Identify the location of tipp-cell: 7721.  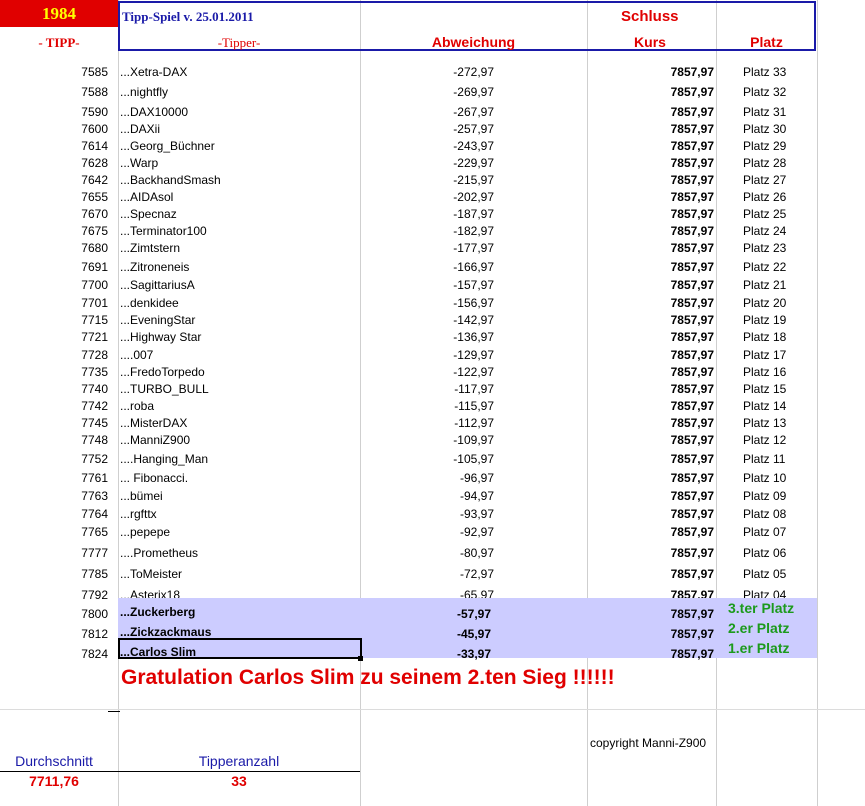
(54, 337).